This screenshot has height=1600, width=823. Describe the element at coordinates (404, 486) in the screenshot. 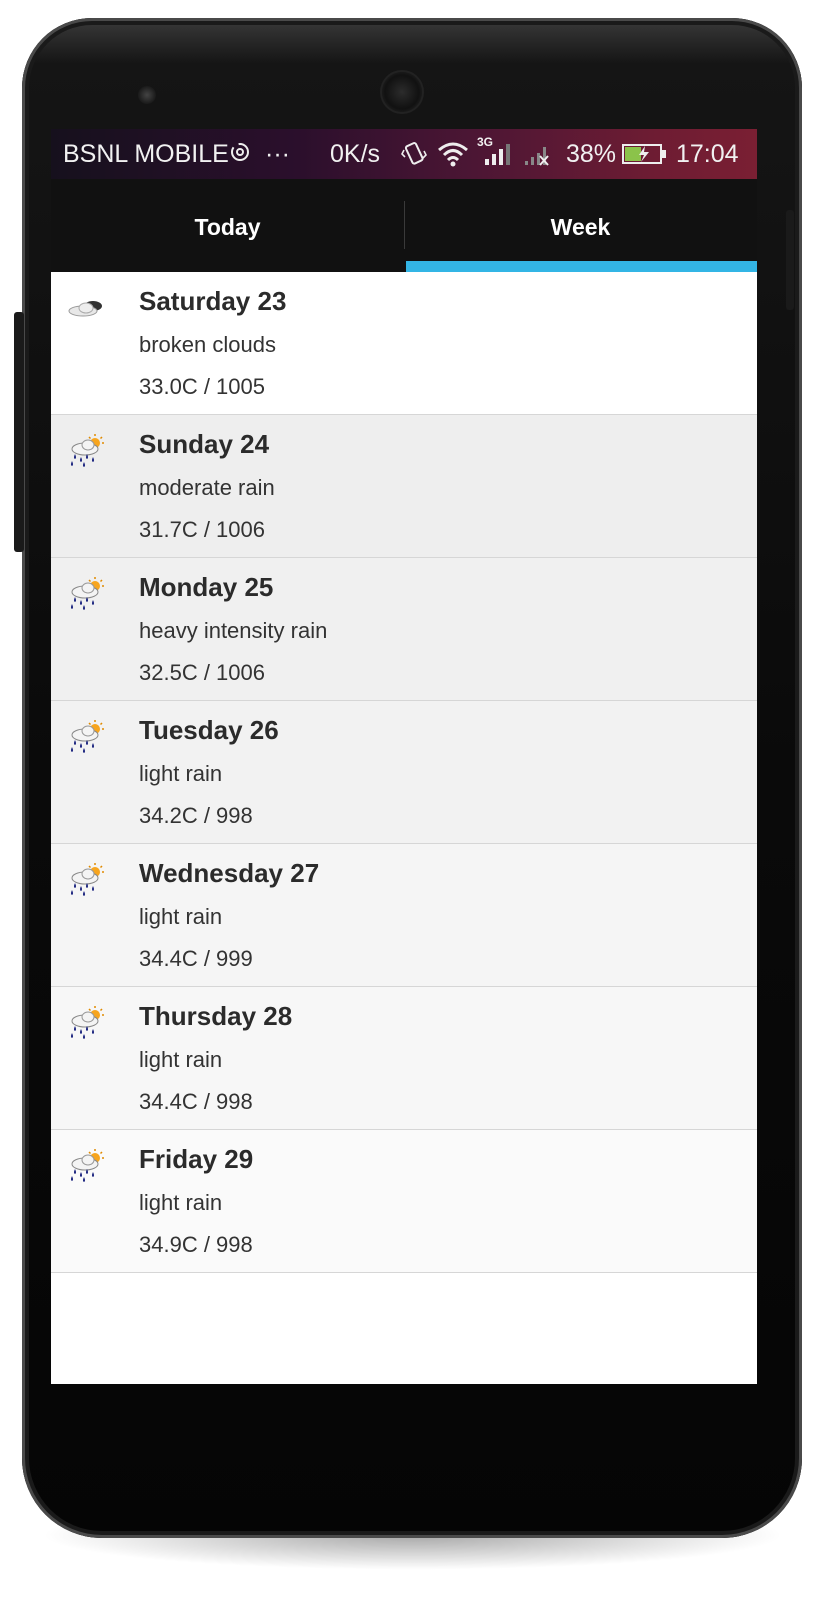

I see `forecast-row: Sunday 24 moderate rain 31.7C / 1006` at that location.